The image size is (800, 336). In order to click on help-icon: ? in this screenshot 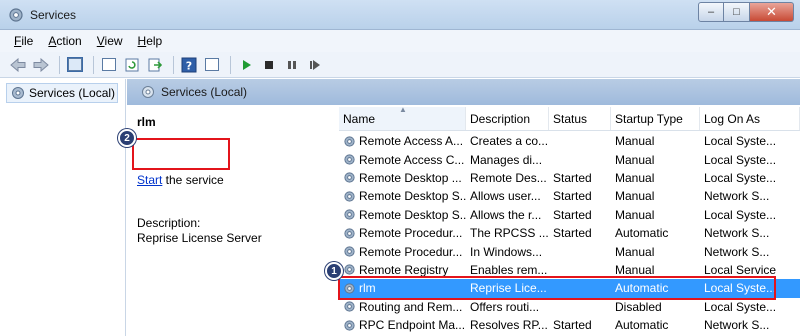, I will do `click(189, 64)`.